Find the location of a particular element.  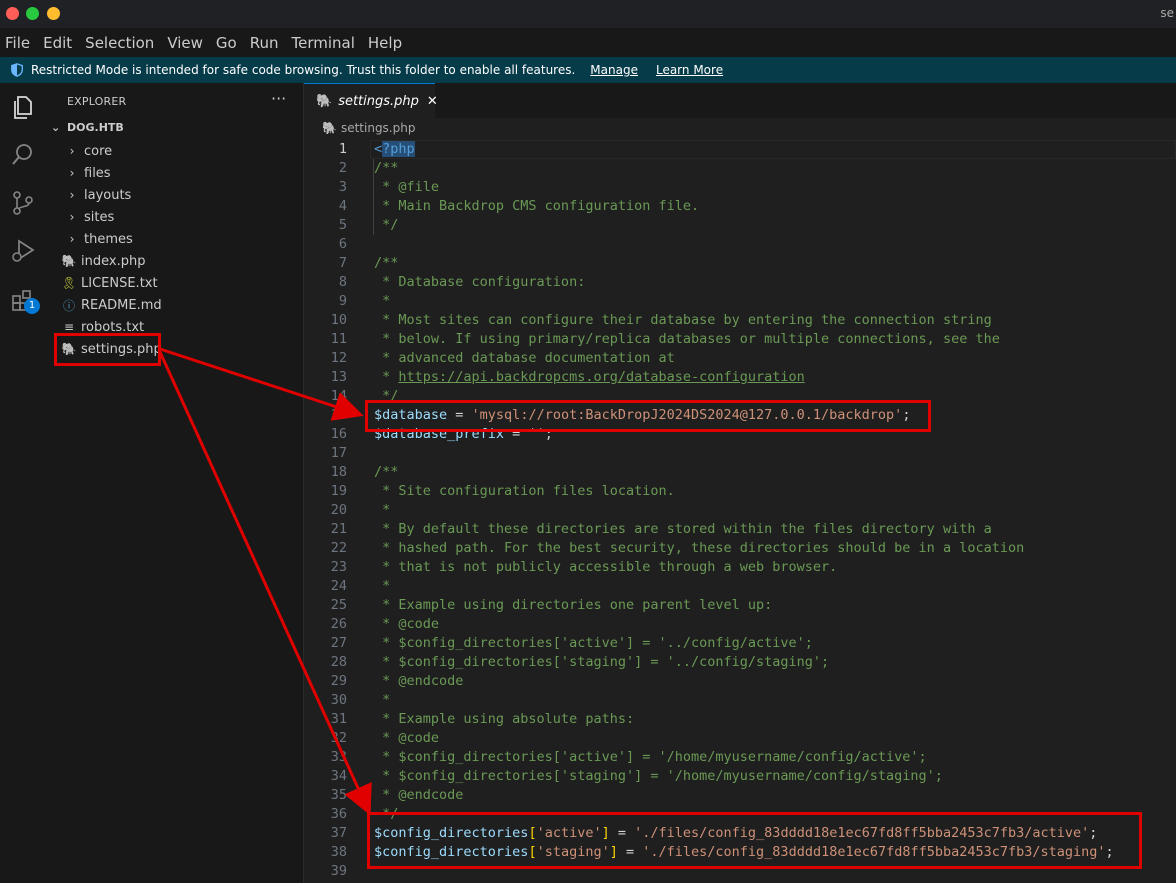

file-index-php: 🐘 index.php is located at coordinates (175, 261).